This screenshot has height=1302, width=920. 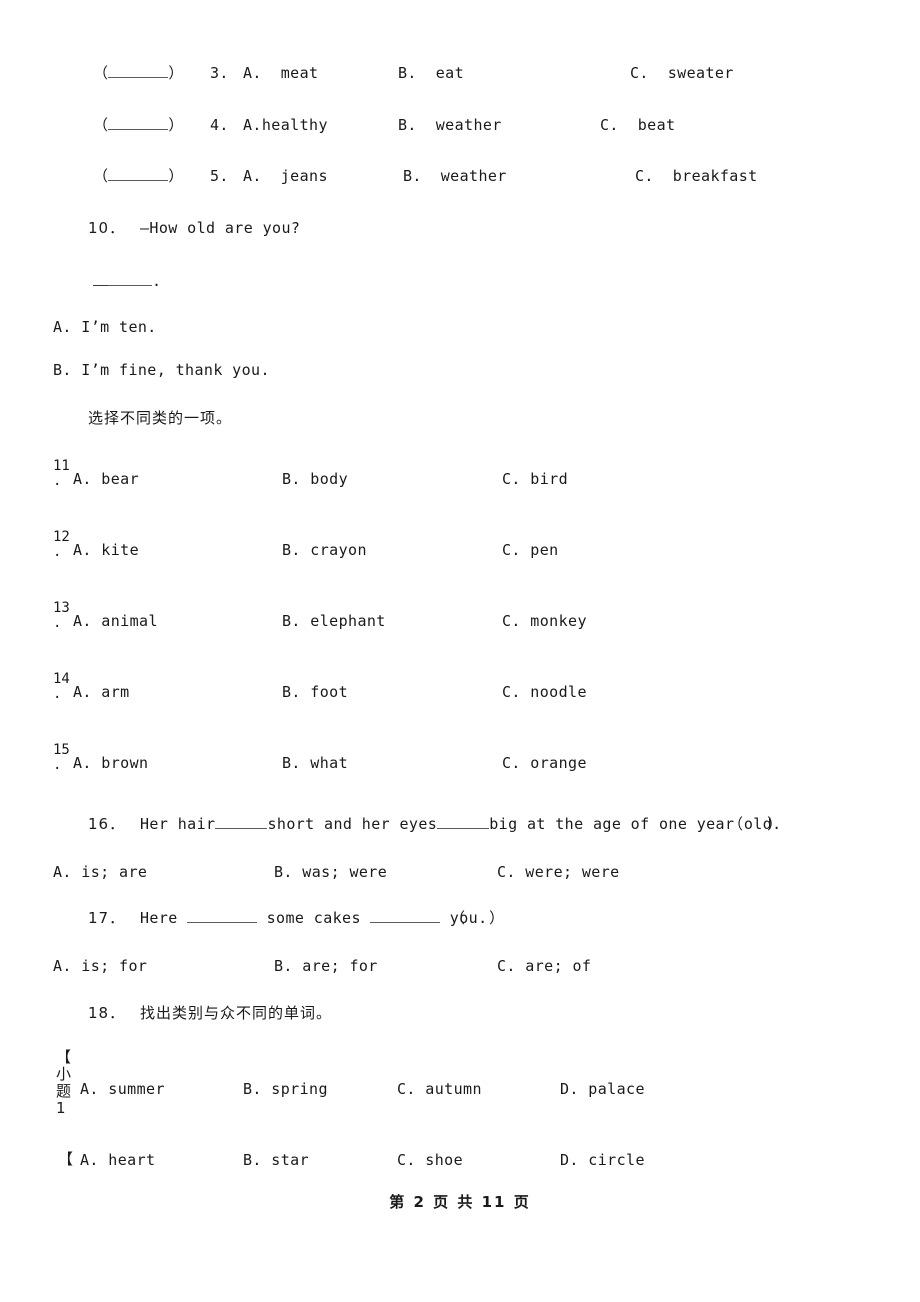 I want to click on bracket-answer-3: （）, so click(x=138, y=73).